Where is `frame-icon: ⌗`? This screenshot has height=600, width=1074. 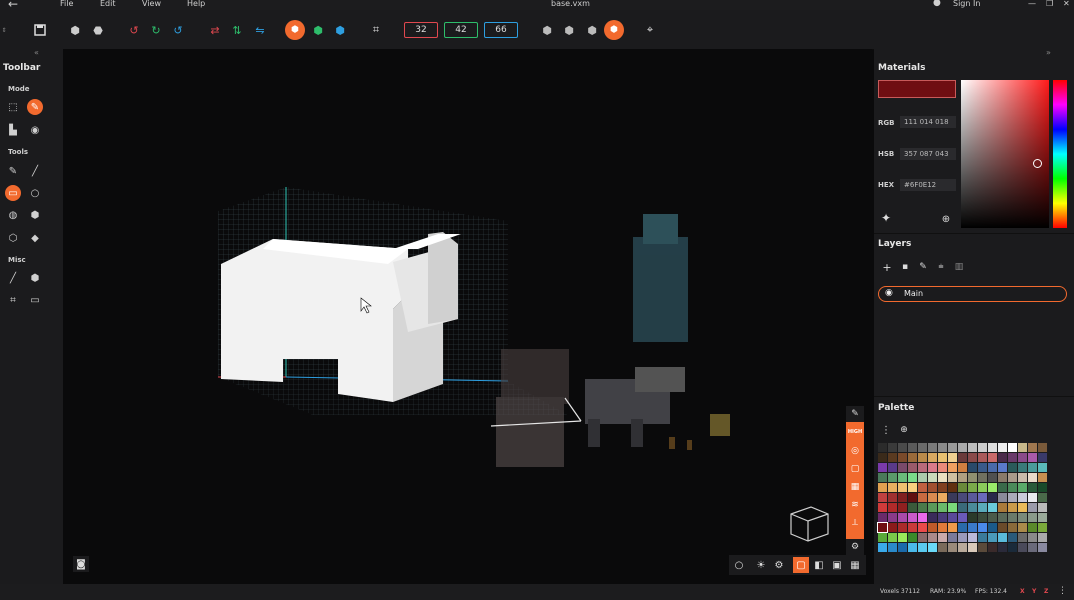
frame-icon: ⌗ is located at coordinates (13, 300).